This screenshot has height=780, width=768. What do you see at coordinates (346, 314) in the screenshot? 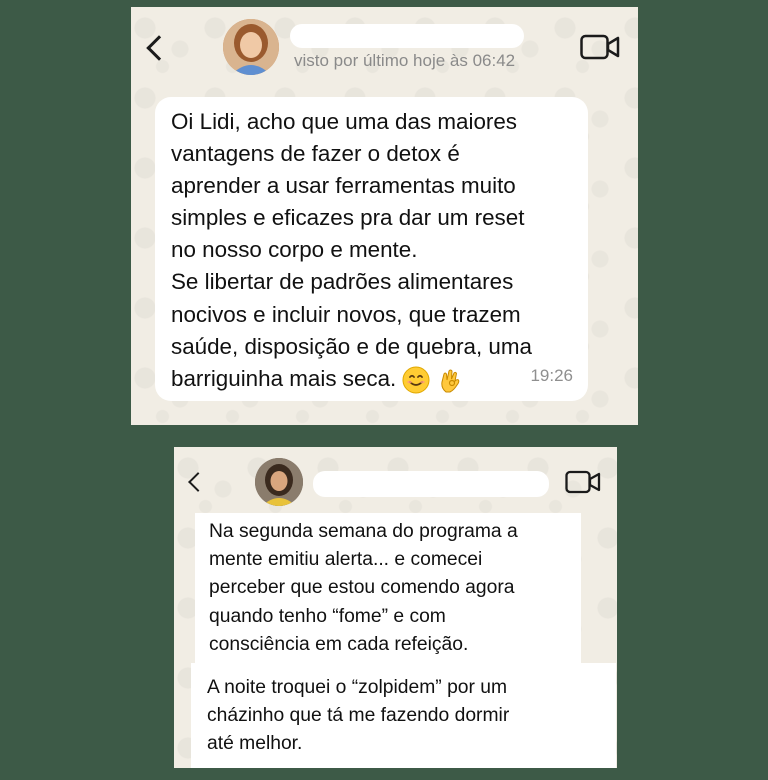
I see `message-line: nocivos e incluir novos, que trazem` at bounding box center [346, 314].